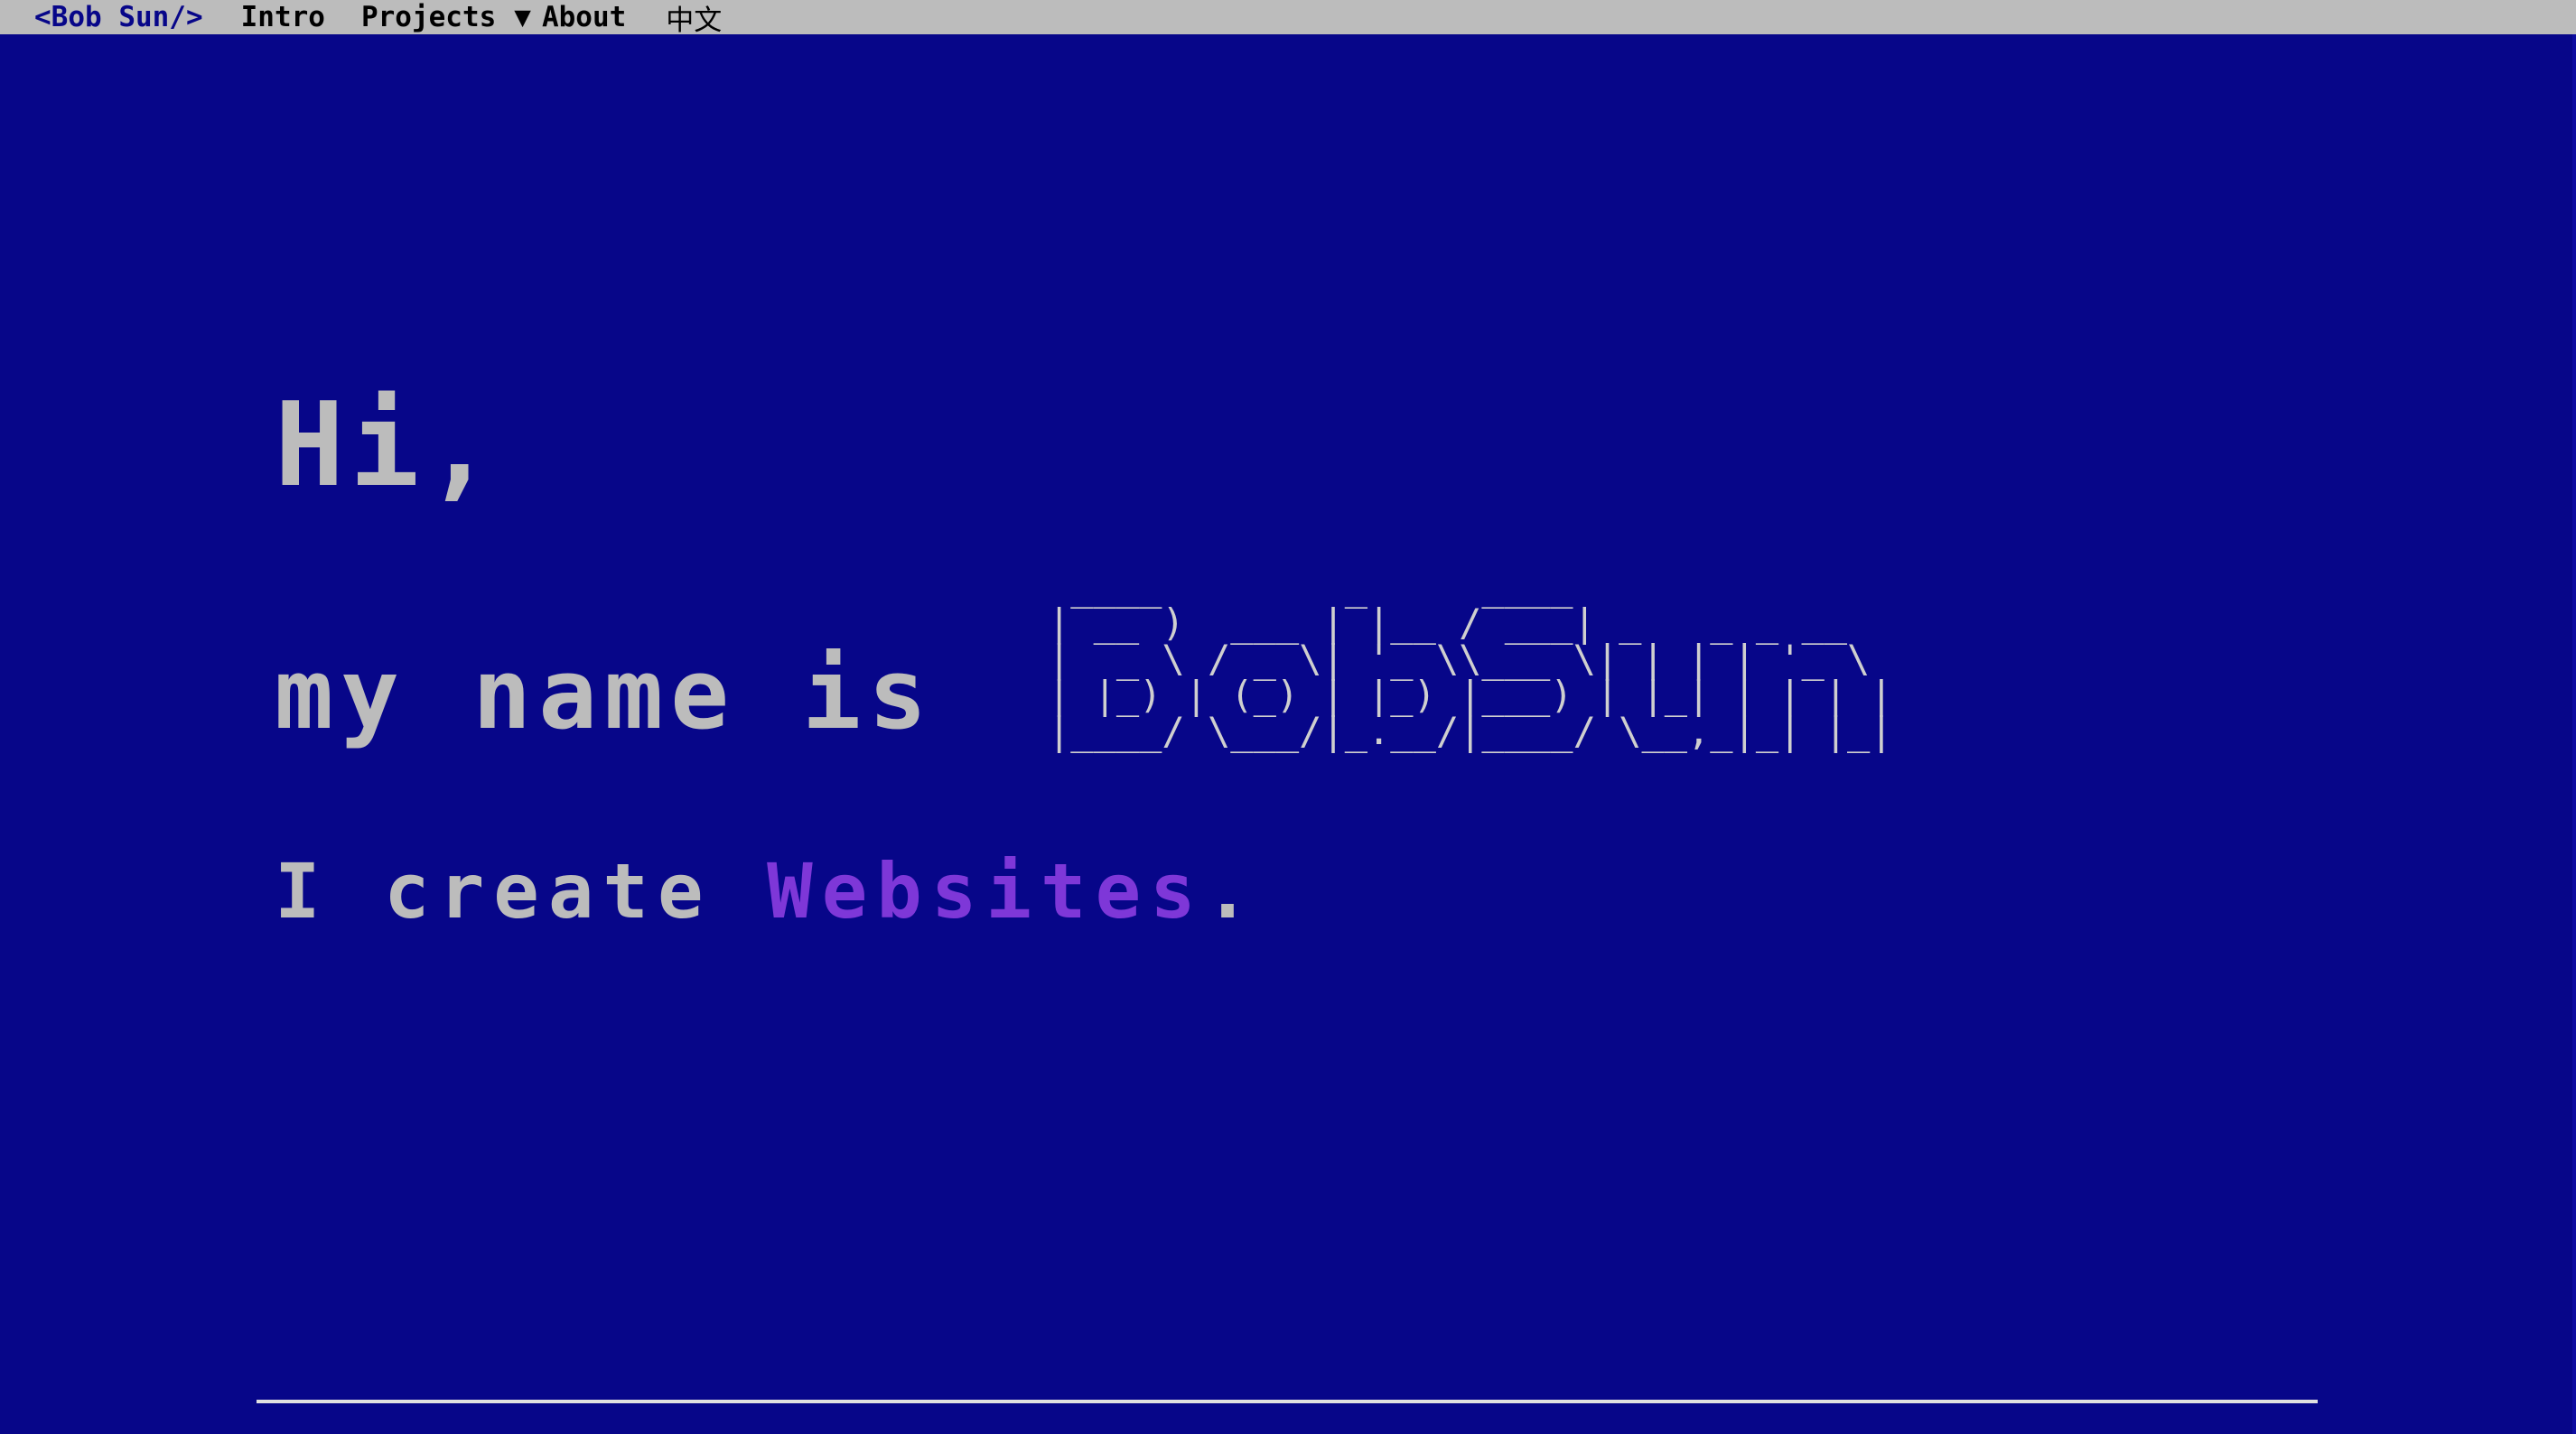  I want to click on intro-line: my name is, so click(605, 694).